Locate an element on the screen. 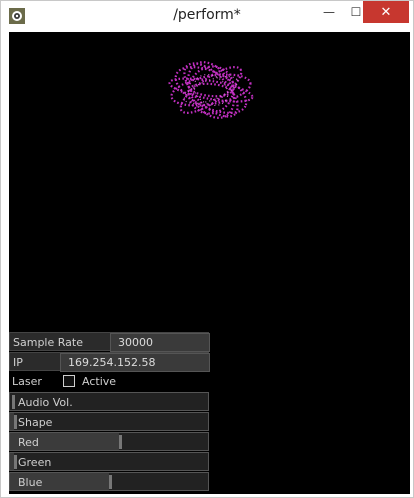 This screenshot has width=414, height=498. slider-label: Shape is located at coordinates (35, 422).